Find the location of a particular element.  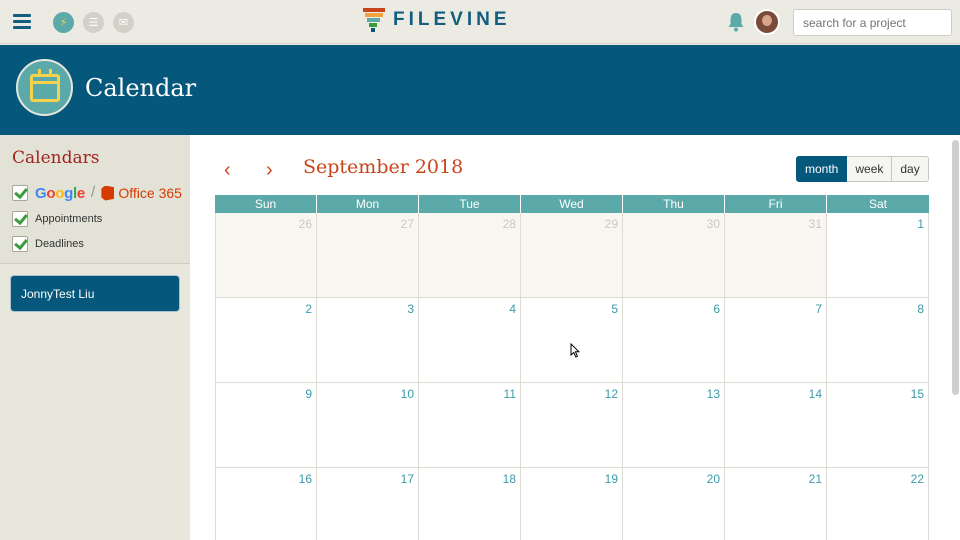

day-cell: 12 is located at coordinates (572, 425).